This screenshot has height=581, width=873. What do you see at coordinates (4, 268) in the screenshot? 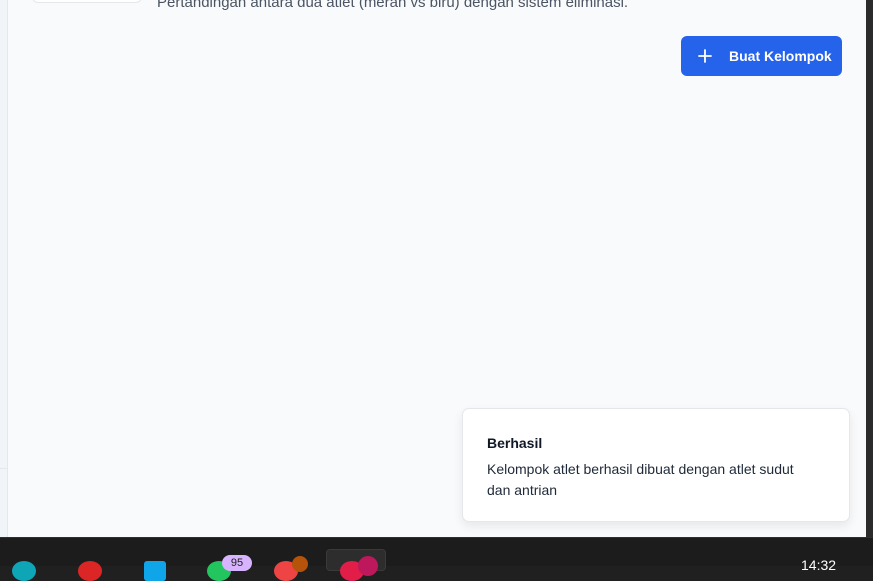
I see `sidebar-edge` at bounding box center [4, 268].